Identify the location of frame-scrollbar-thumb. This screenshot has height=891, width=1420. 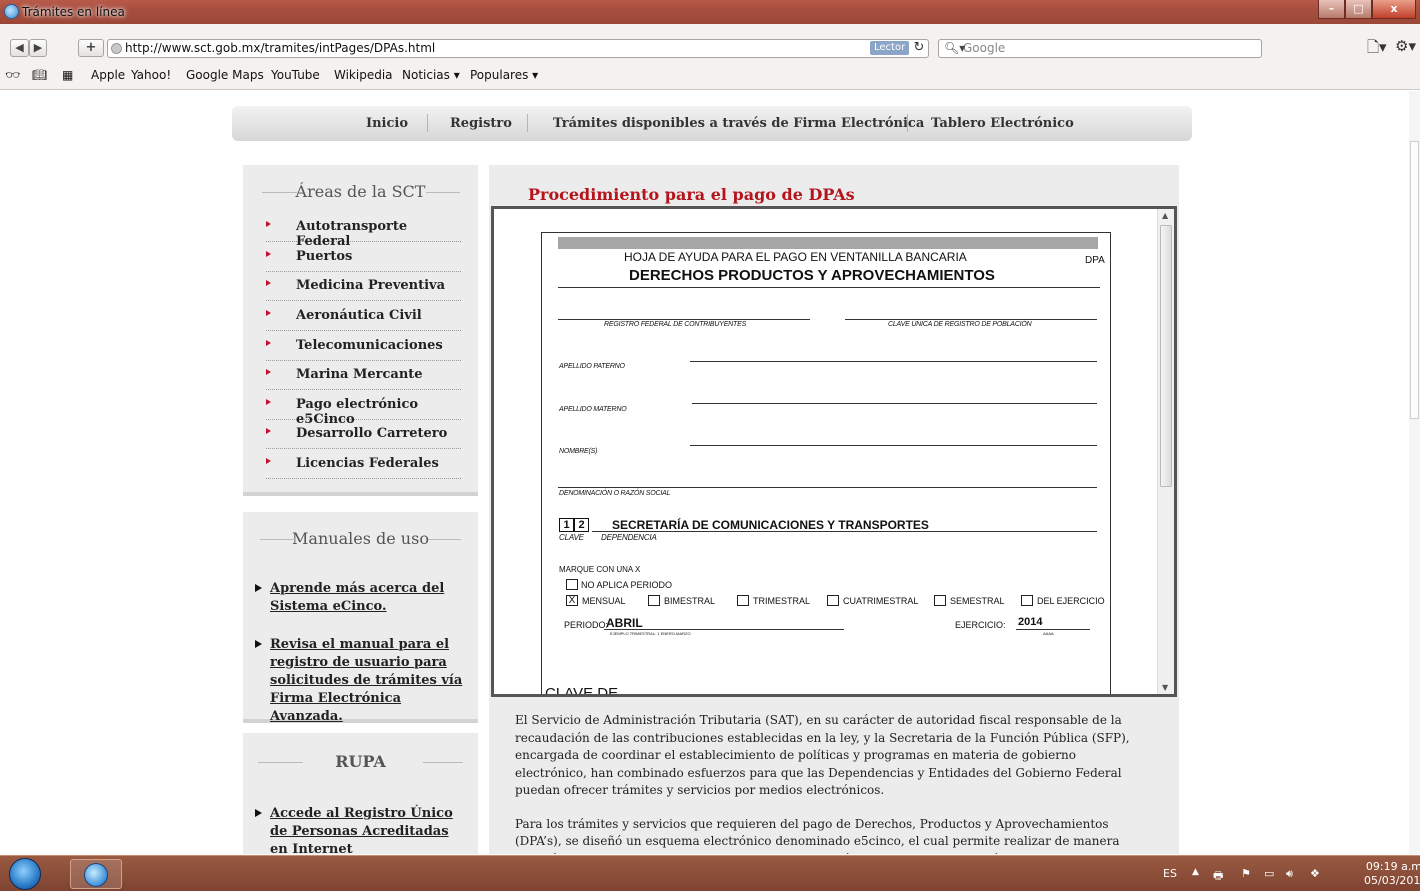
(1166, 356).